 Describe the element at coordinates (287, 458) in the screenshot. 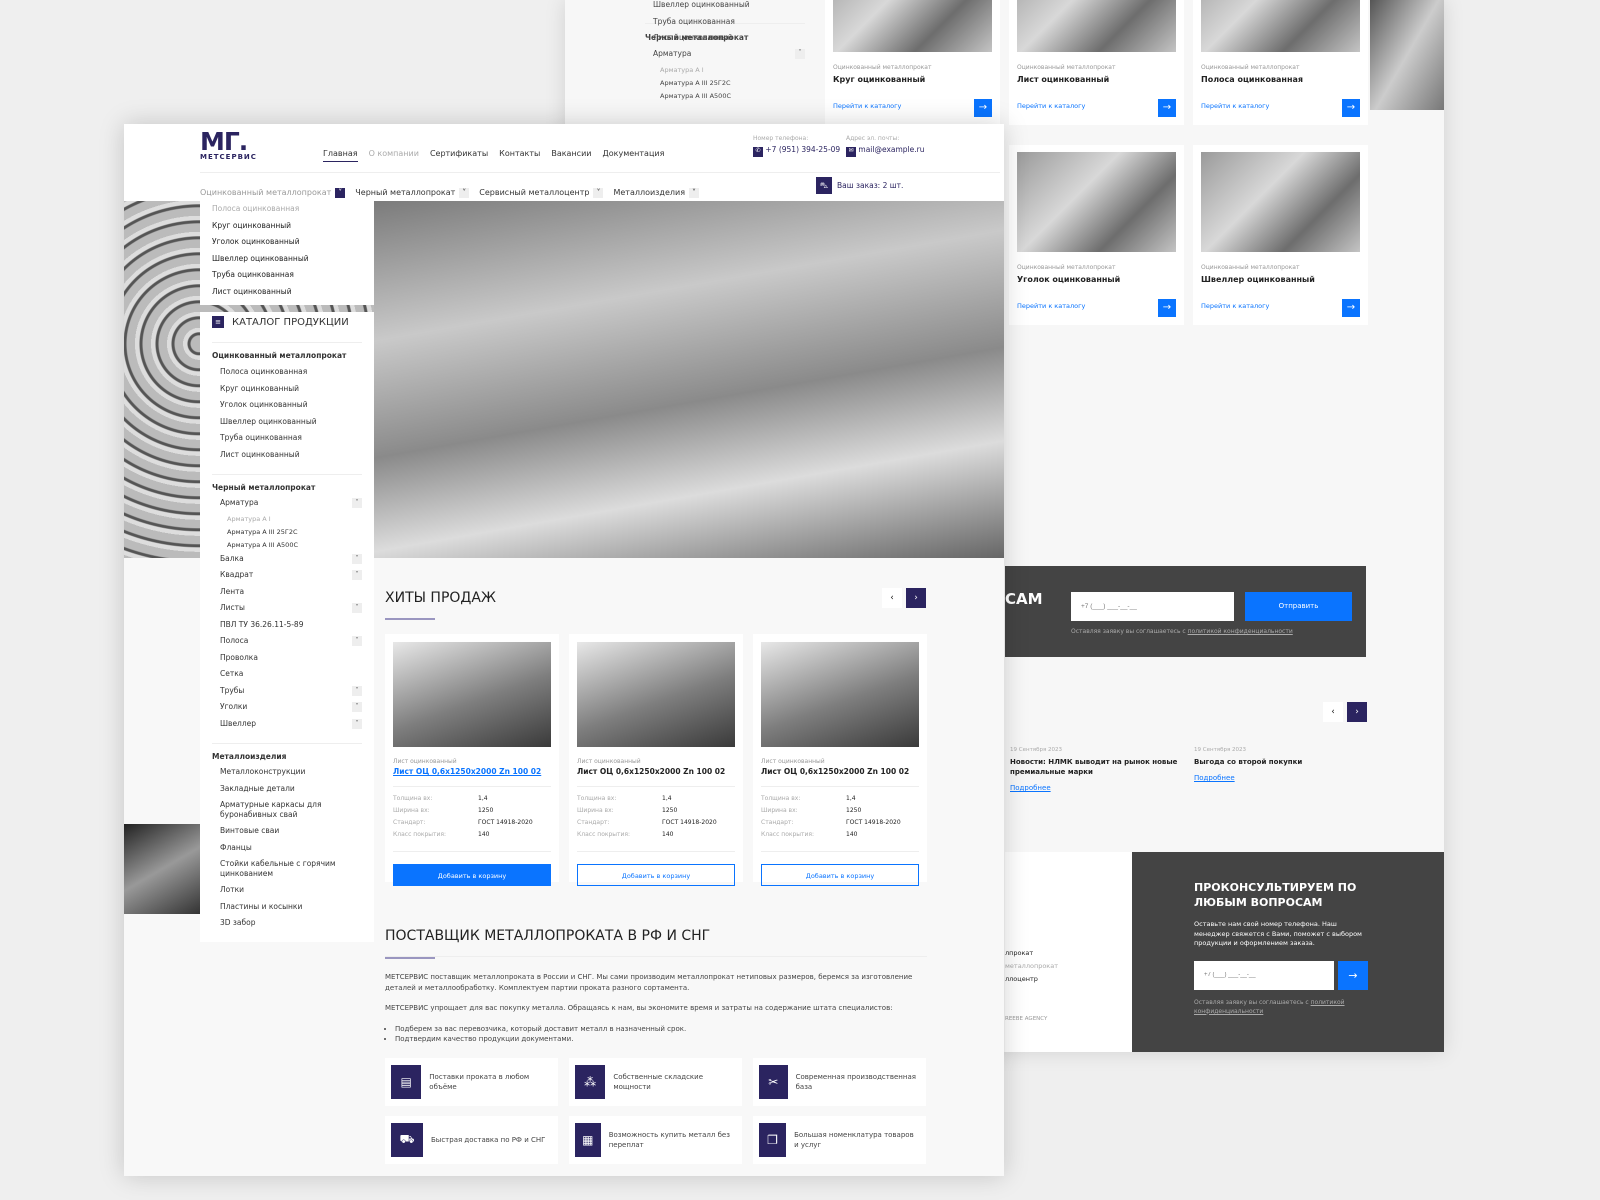

I see `catalog-item: Лист оцинкованный` at that location.